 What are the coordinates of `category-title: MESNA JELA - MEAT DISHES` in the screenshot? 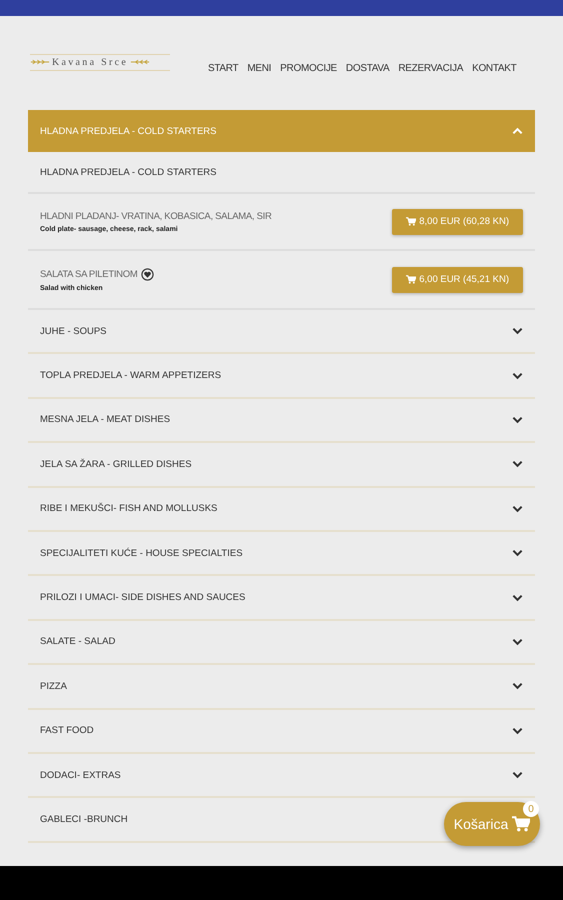 It's located at (105, 420).